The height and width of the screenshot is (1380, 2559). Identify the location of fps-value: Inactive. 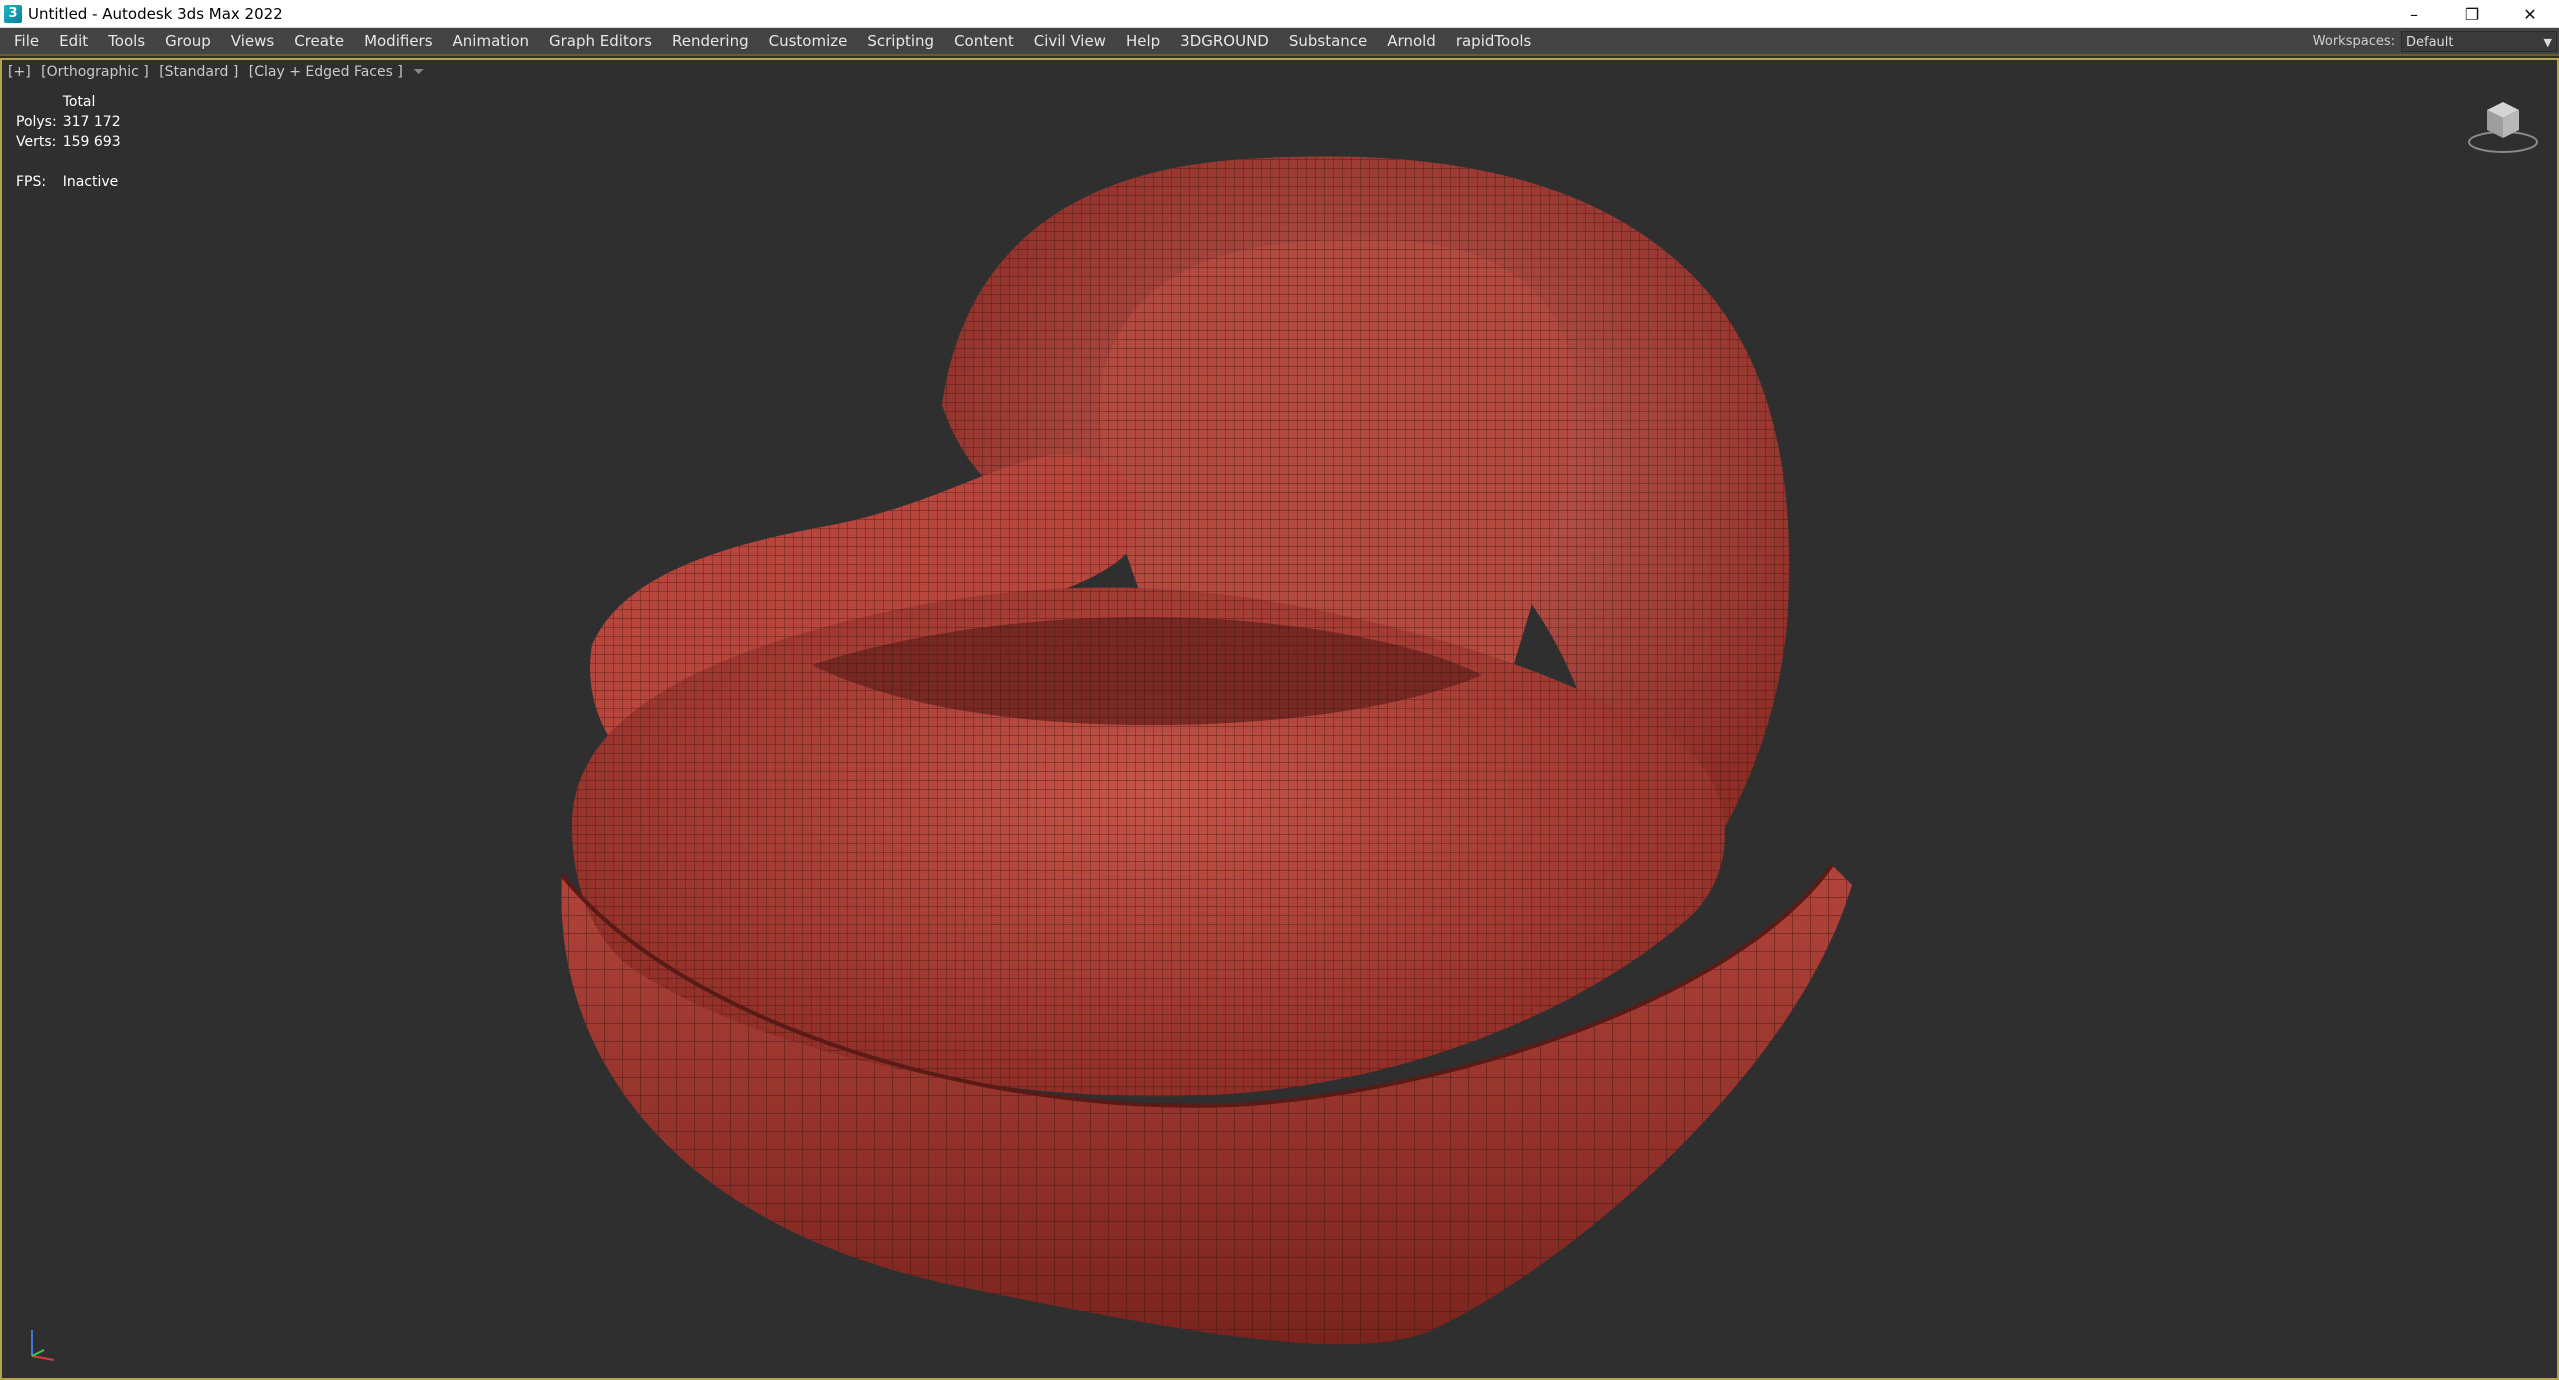
(90, 182).